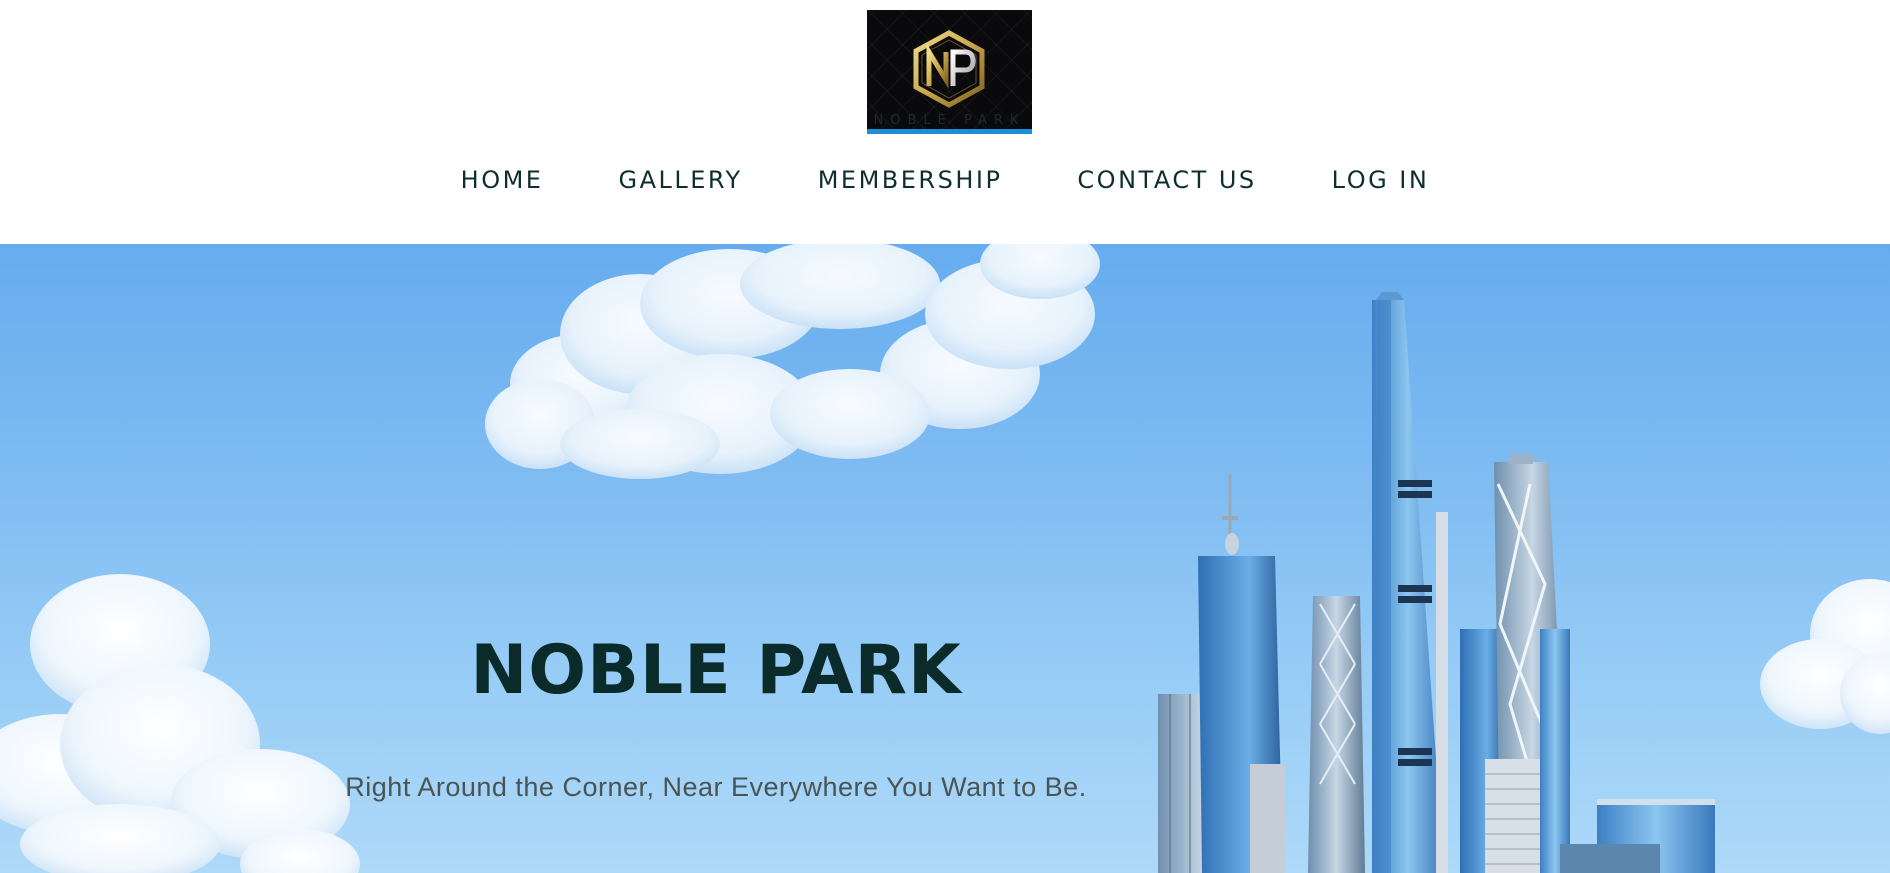 The width and height of the screenshot is (1890, 873). I want to click on cloud-right, so click(1825, 656).